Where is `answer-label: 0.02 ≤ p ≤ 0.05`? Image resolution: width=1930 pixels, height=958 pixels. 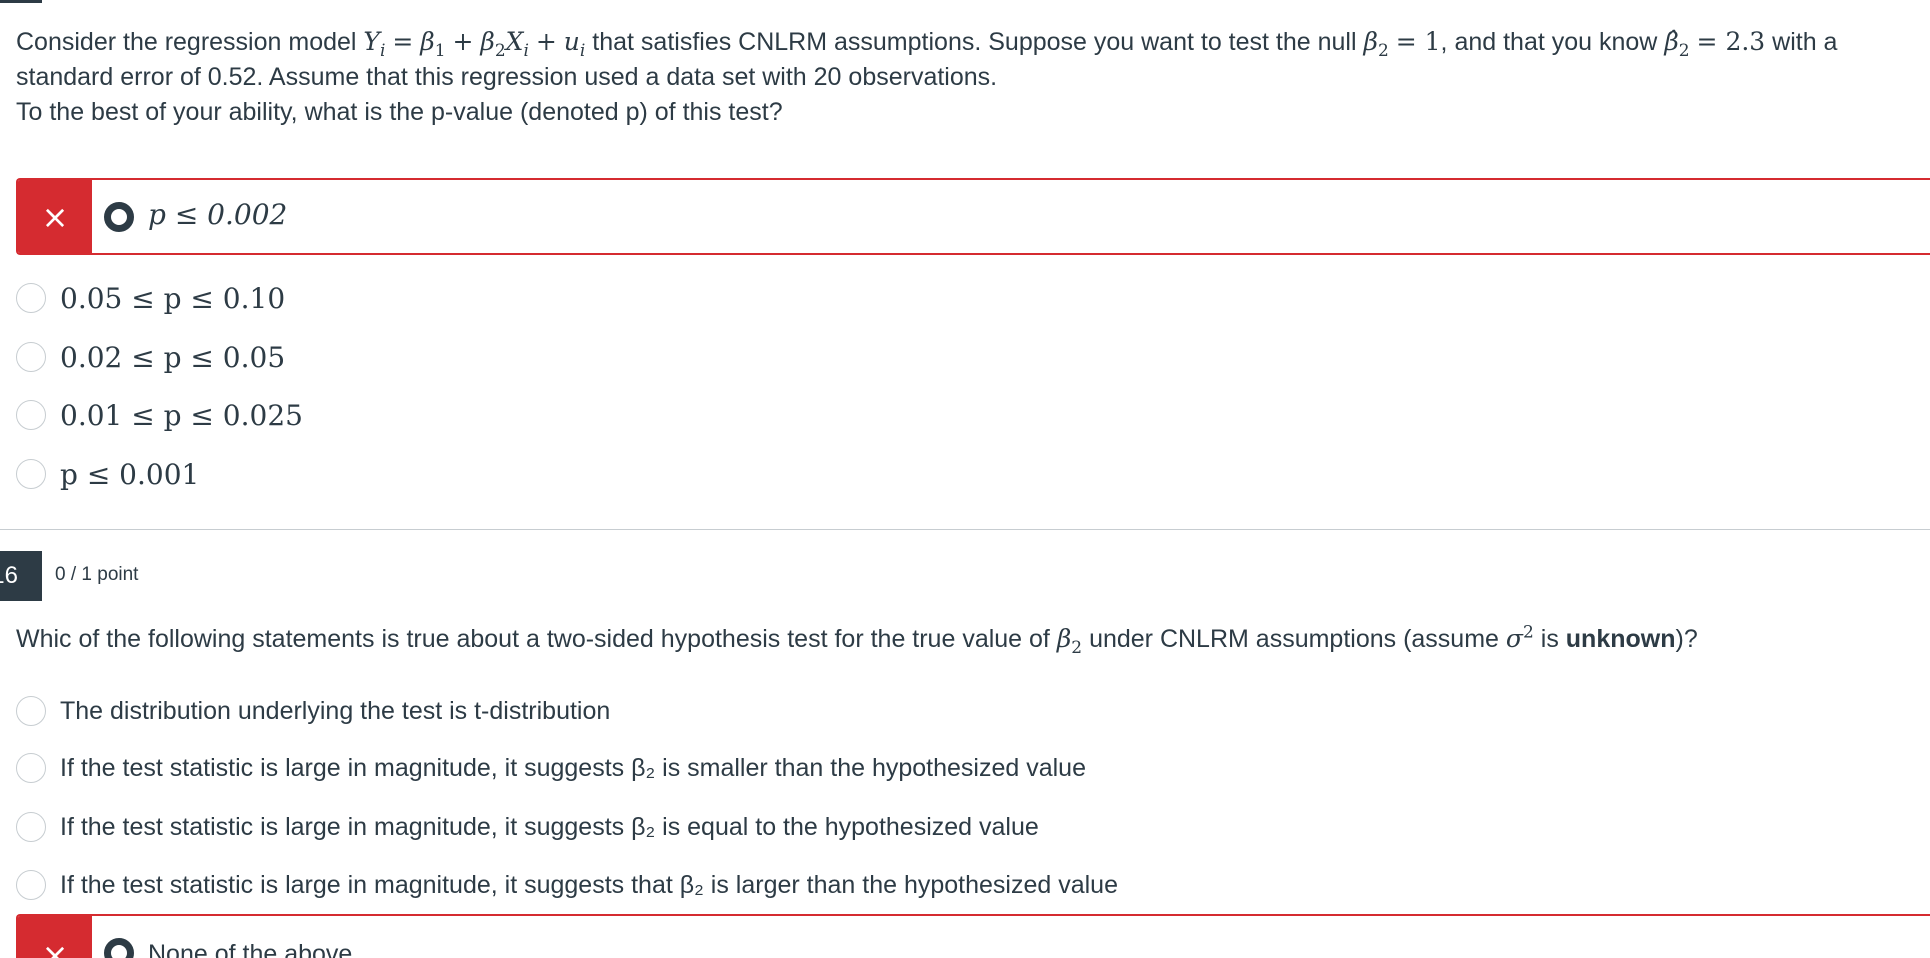 answer-label: 0.02 ≤ p ≤ 0.05 is located at coordinates (173, 357).